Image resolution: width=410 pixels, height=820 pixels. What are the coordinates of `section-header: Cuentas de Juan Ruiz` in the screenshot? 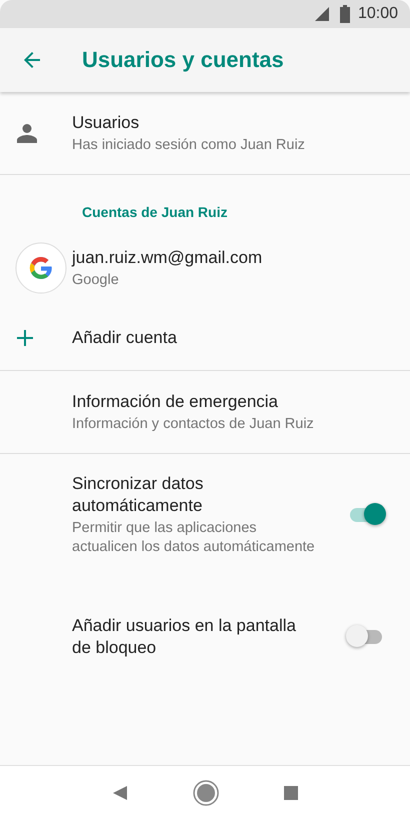 It's located at (154, 212).